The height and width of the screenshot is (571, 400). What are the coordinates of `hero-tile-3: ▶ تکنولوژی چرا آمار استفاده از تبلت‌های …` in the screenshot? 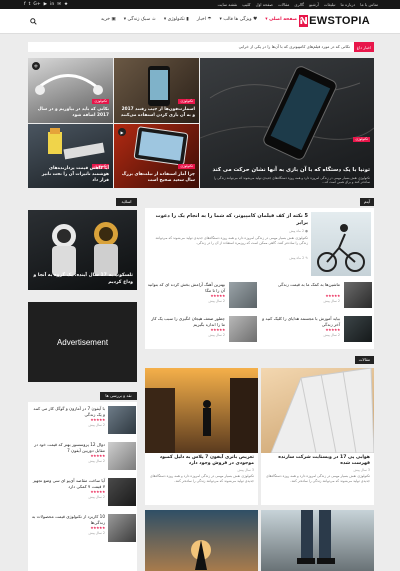 It's located at (156, 156).